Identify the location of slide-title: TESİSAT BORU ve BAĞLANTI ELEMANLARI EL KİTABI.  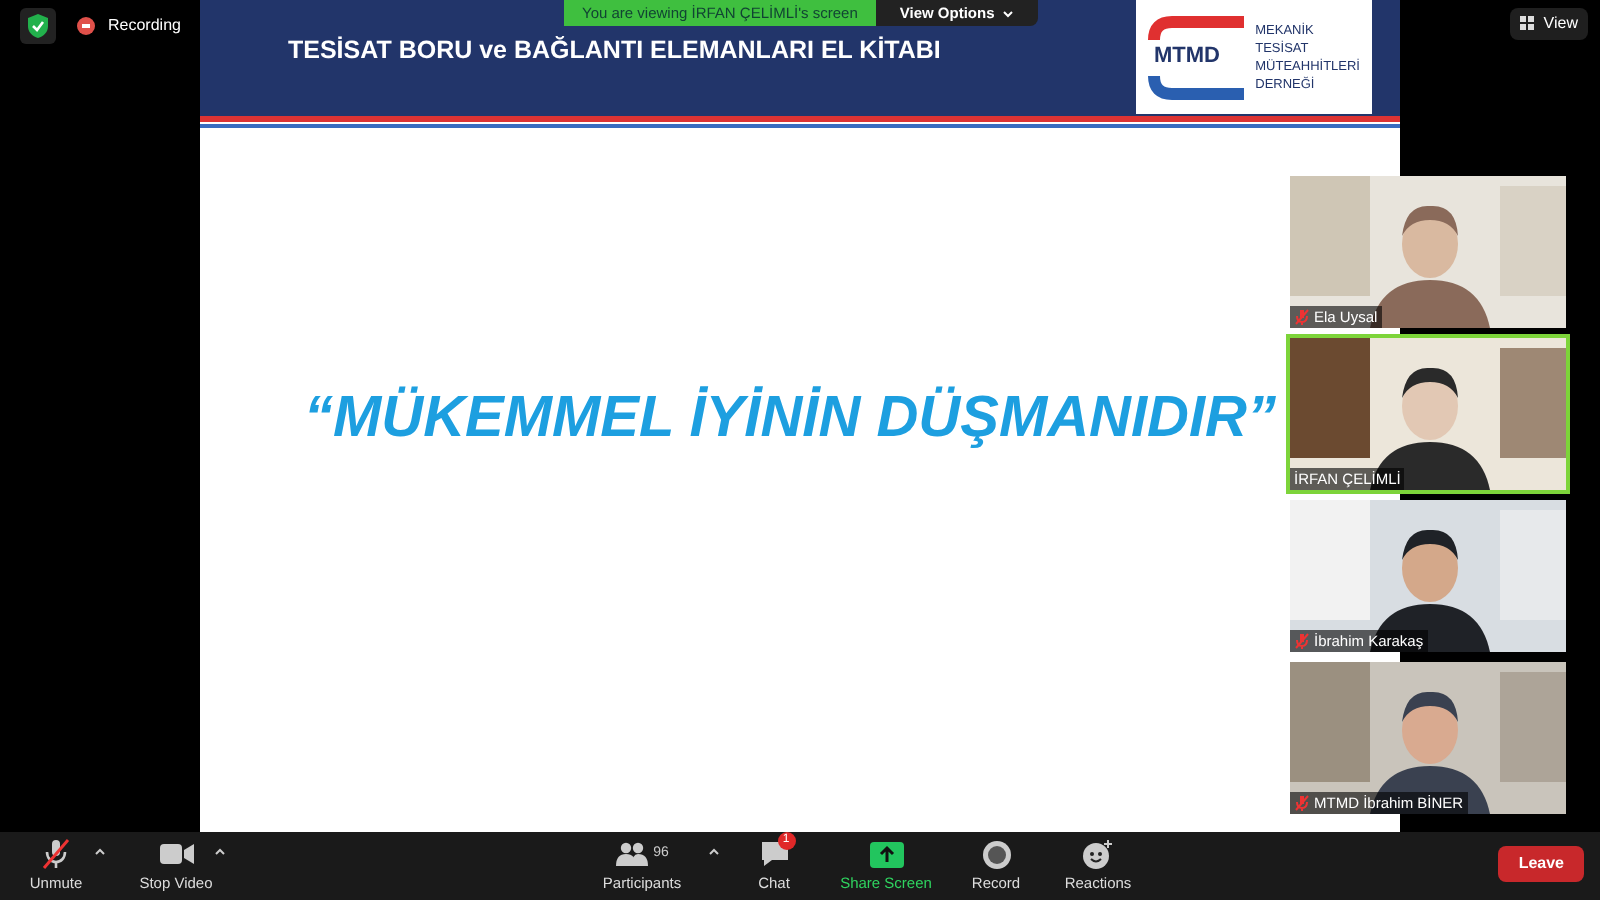
(614, 50).